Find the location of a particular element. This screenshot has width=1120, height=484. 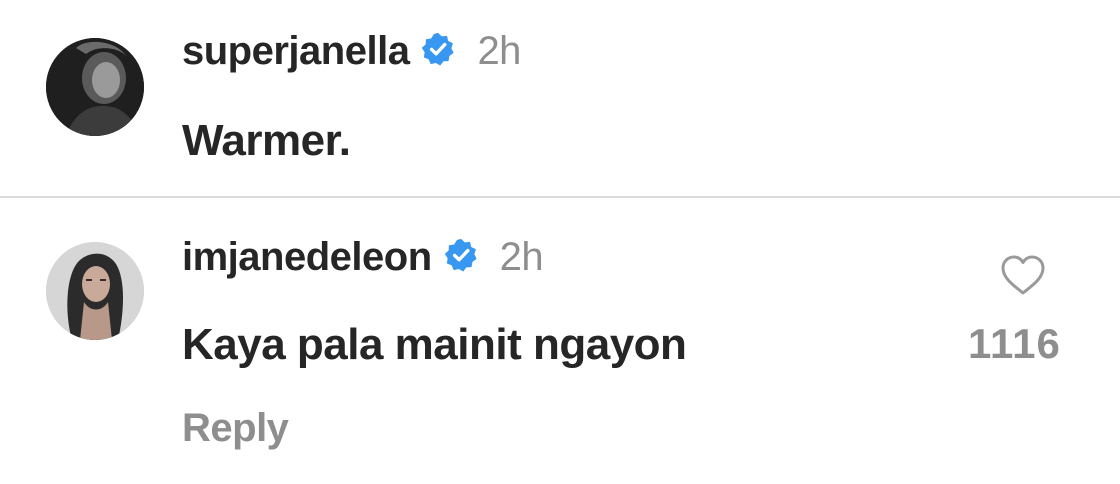

comment-text: Kaya pala mainit ngayon is located at coordinates (434, 344).